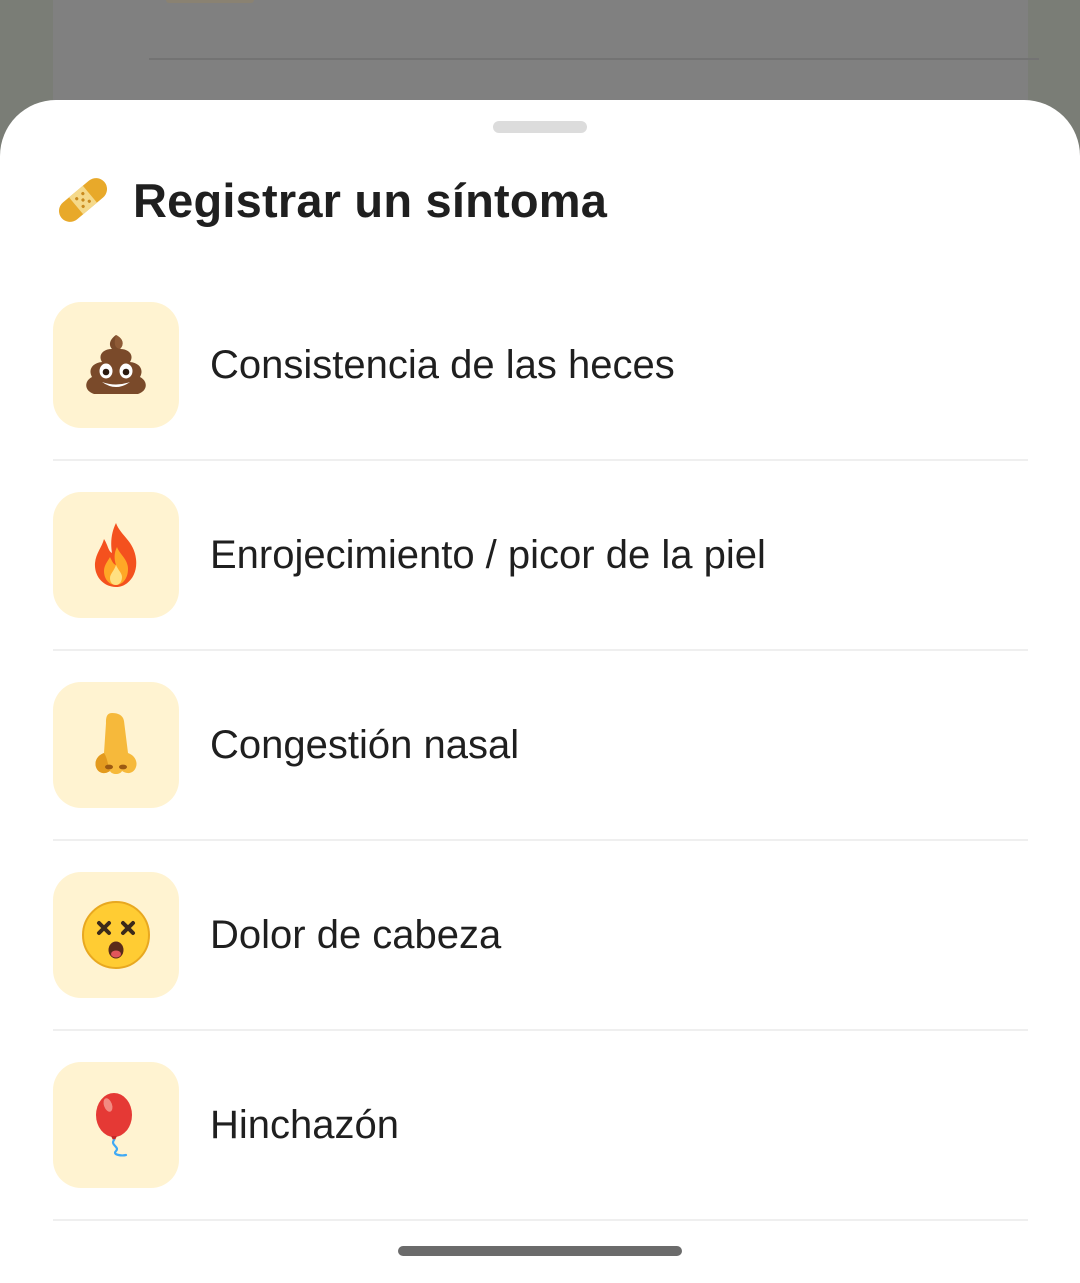 The height and width of the screenshot is (1283, 1080). Describe the element at coordinates (305, 1125) in the screenshot. I see `symptom-label: Hinchazón` at that location.